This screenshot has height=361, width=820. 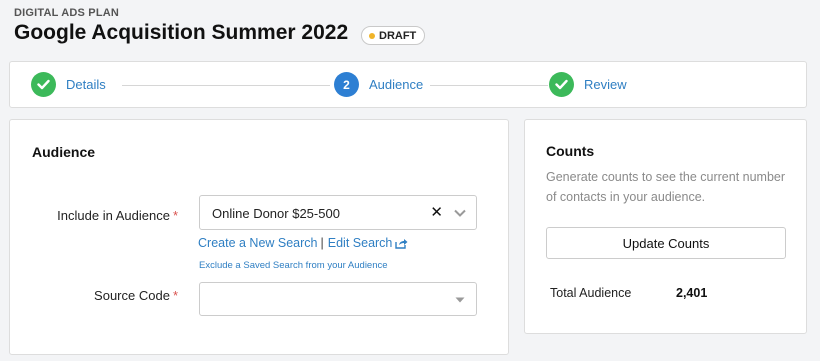 What do you see at coordinates (181, 32) in the screenshot?
I see `page-title: Google Acquisition Summer 2022` at bounding box center [181, 32].